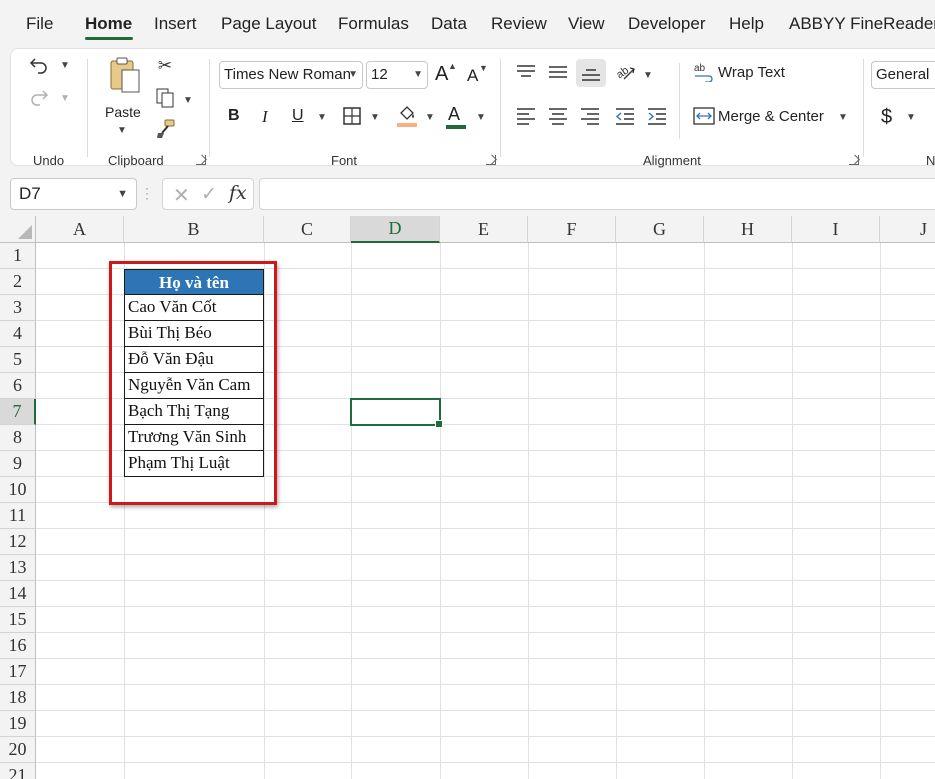 The width and height of the screenshot is (935, 779). Describe the element at coordinates (18, 620) in the screenshot. I see `row-header-15: 15` at that location.